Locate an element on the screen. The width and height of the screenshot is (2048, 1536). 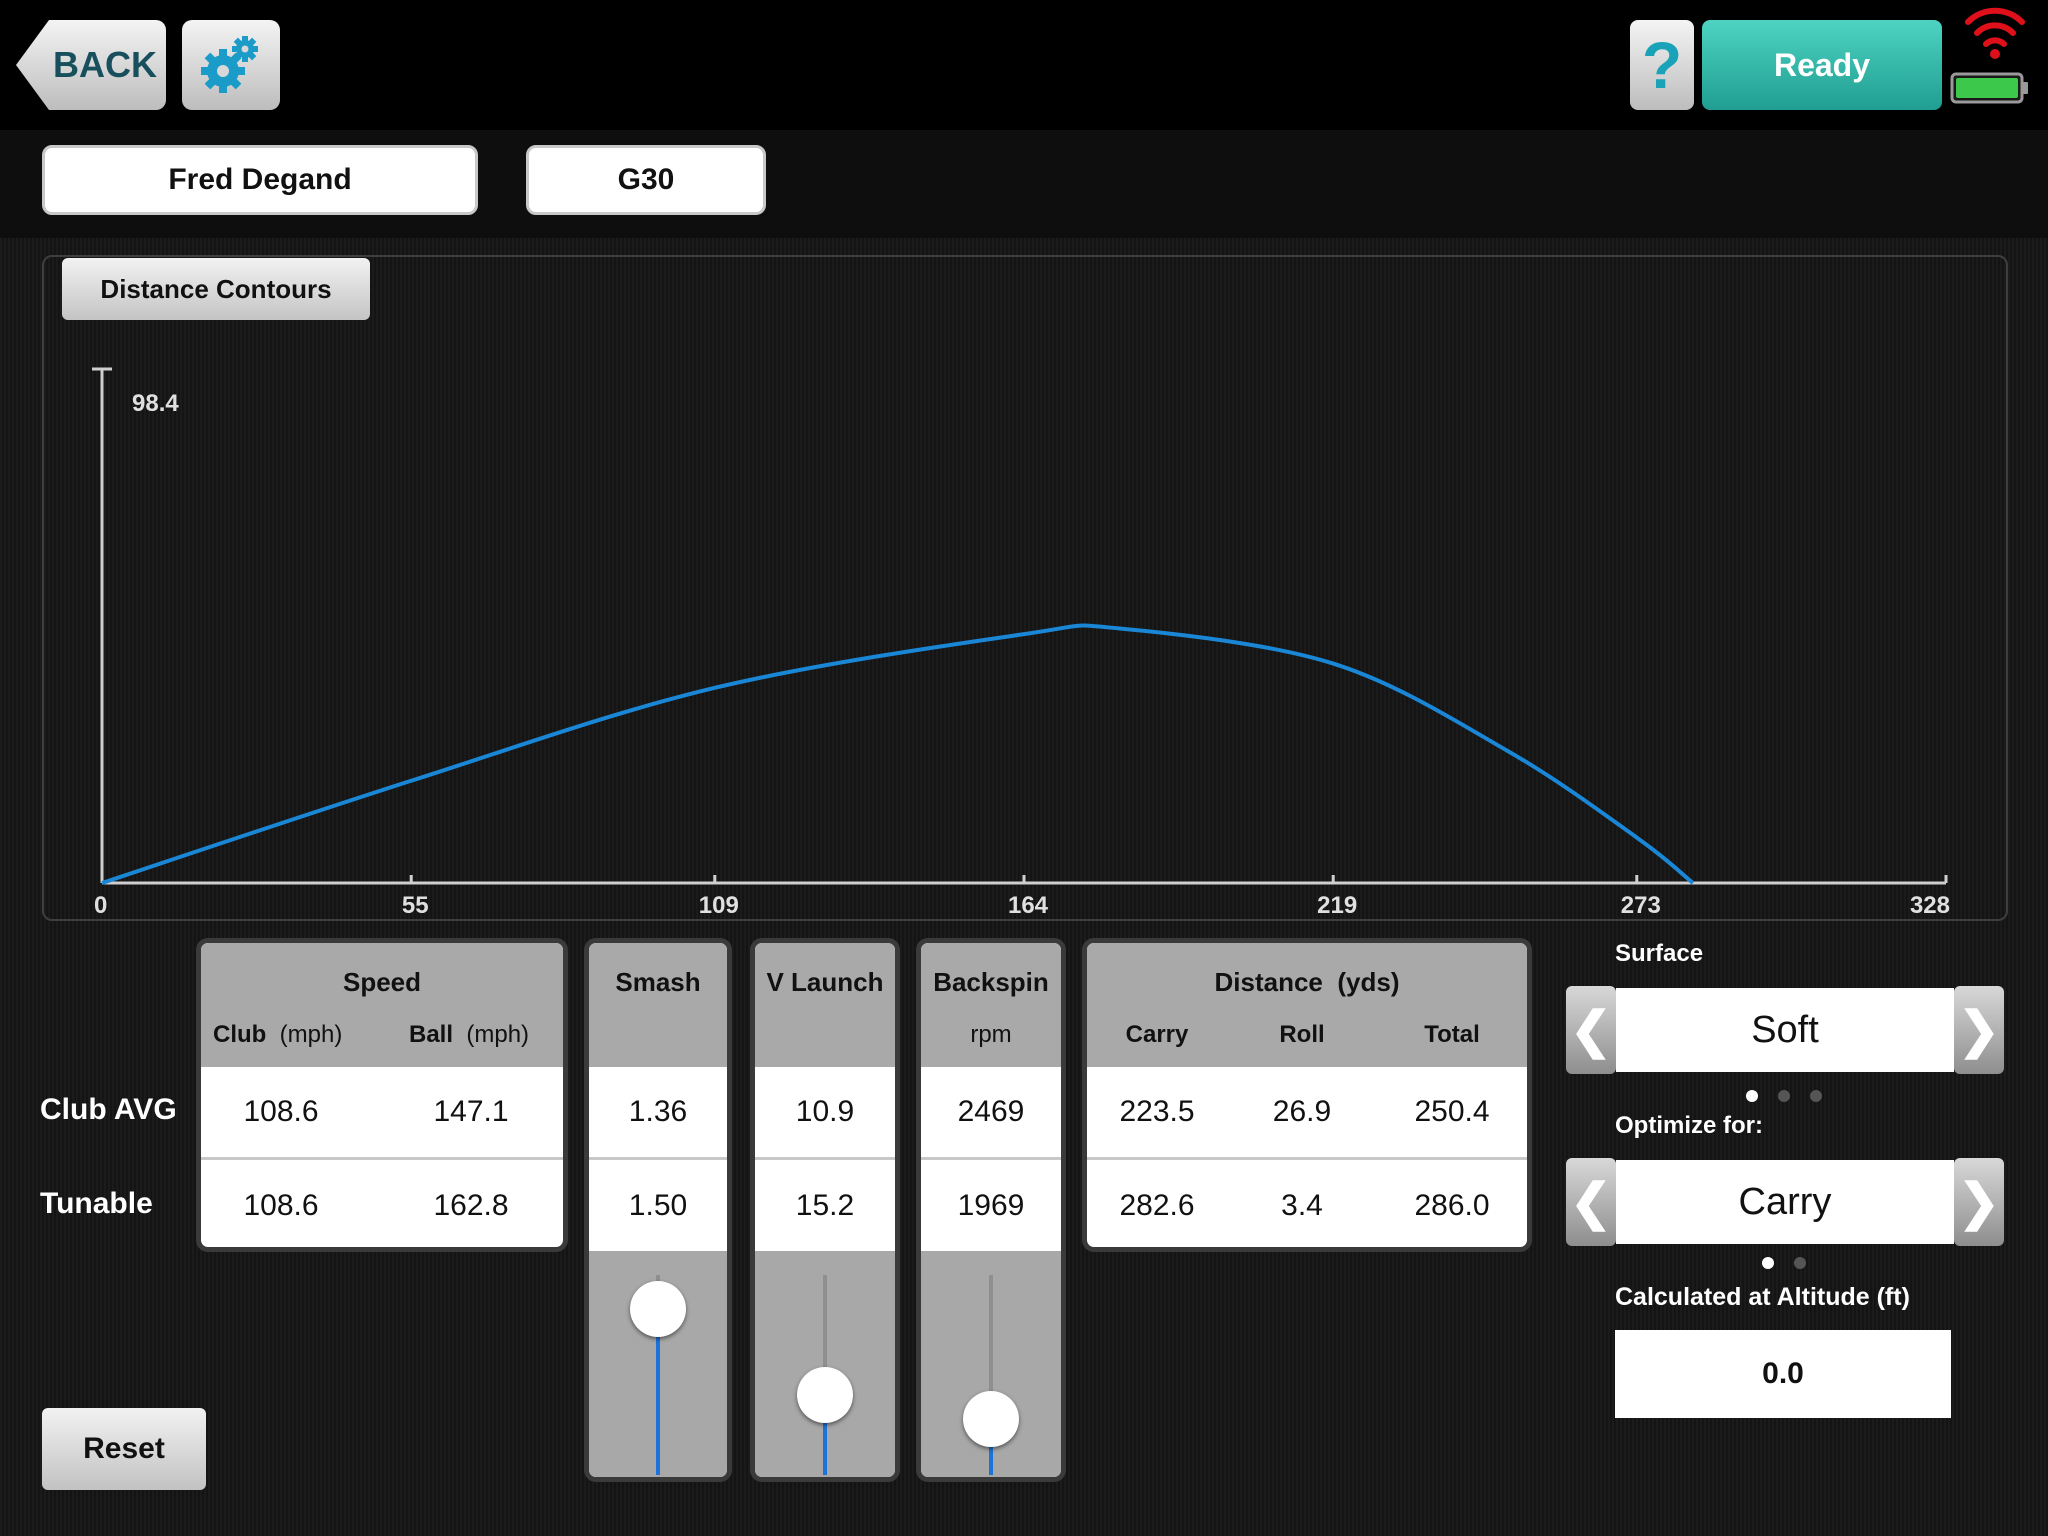
surface-page-indicator is located at coordinates (1786, 1096).